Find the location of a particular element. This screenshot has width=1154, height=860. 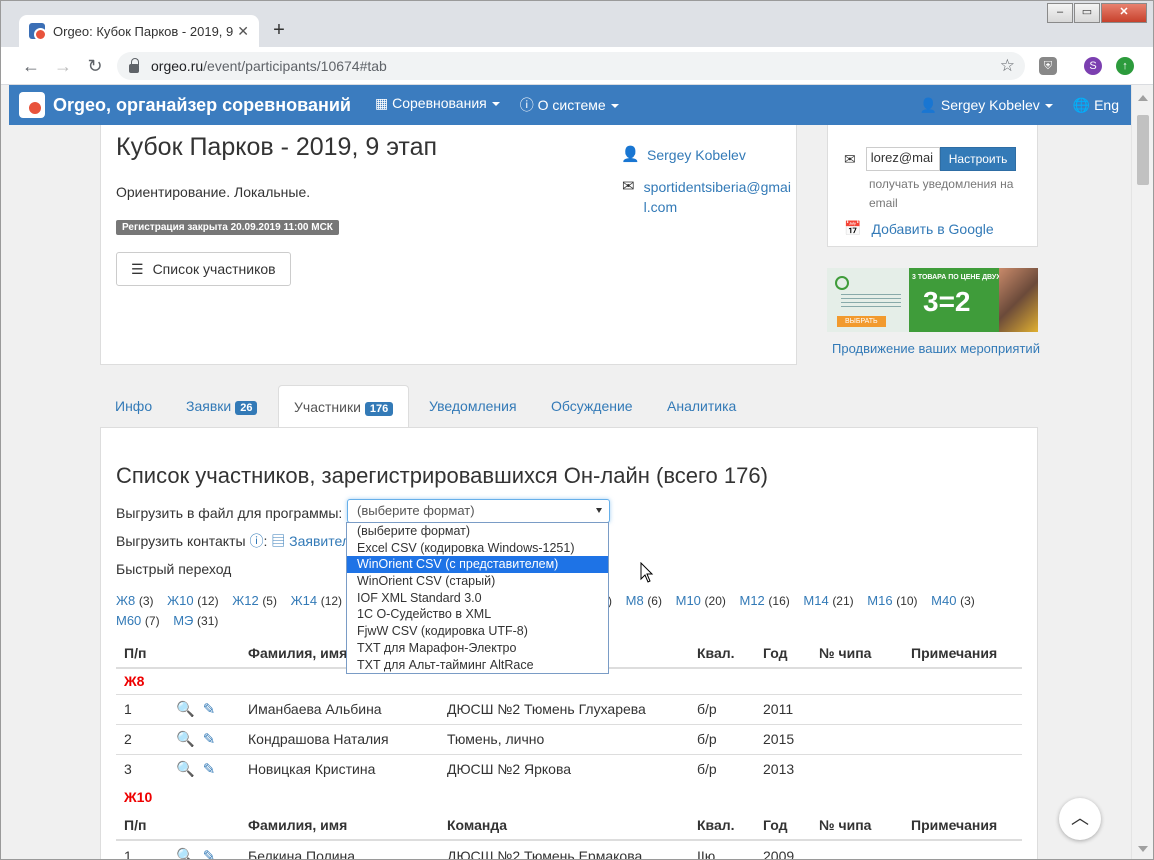

address-bar: orgeo.ru/event/participants/10674#tab ☆ is located at coordinates (571, 66).